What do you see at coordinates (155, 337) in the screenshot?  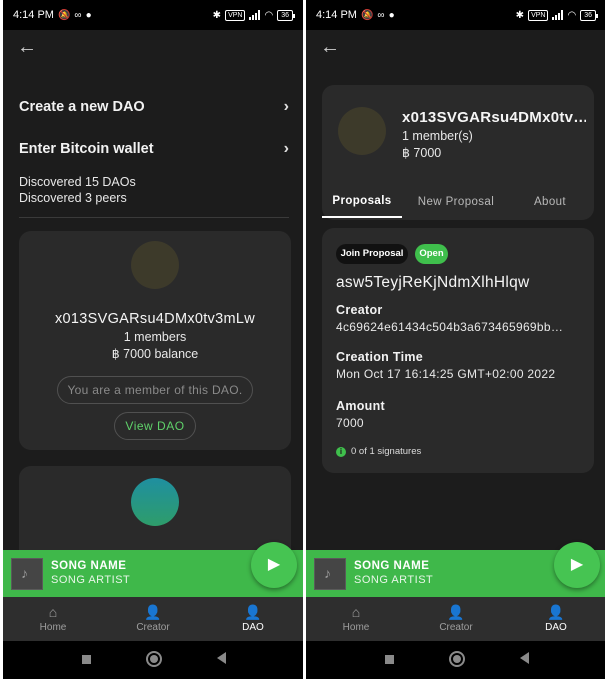 I see `dao-members: 1 members` at bounding box center [155, 337].